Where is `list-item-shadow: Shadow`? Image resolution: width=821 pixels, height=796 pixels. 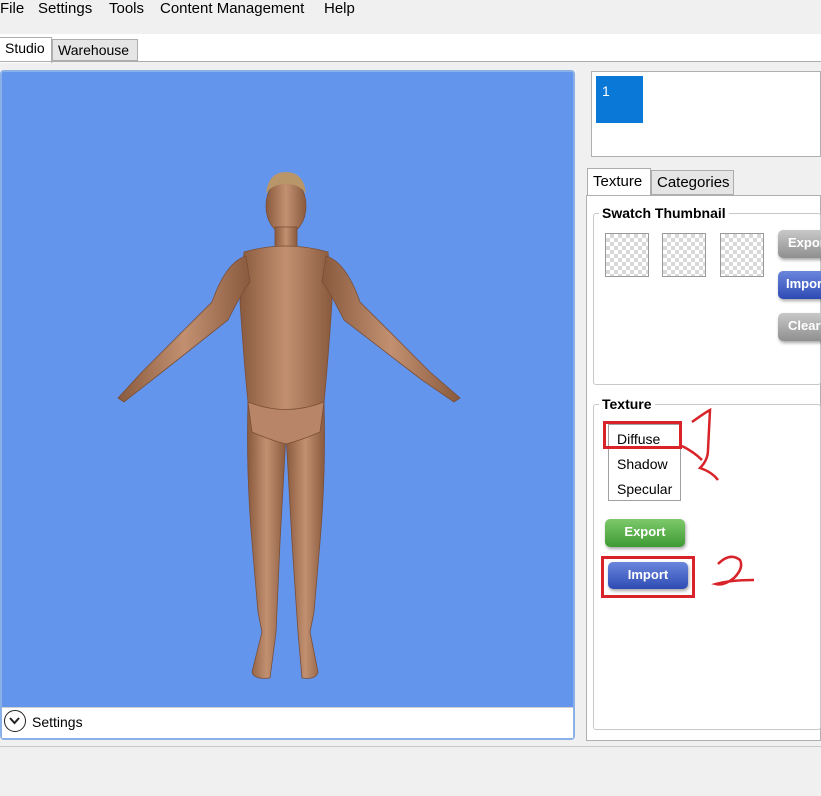 list-item-shadow: Shadow is located at coordinates (642, 464).